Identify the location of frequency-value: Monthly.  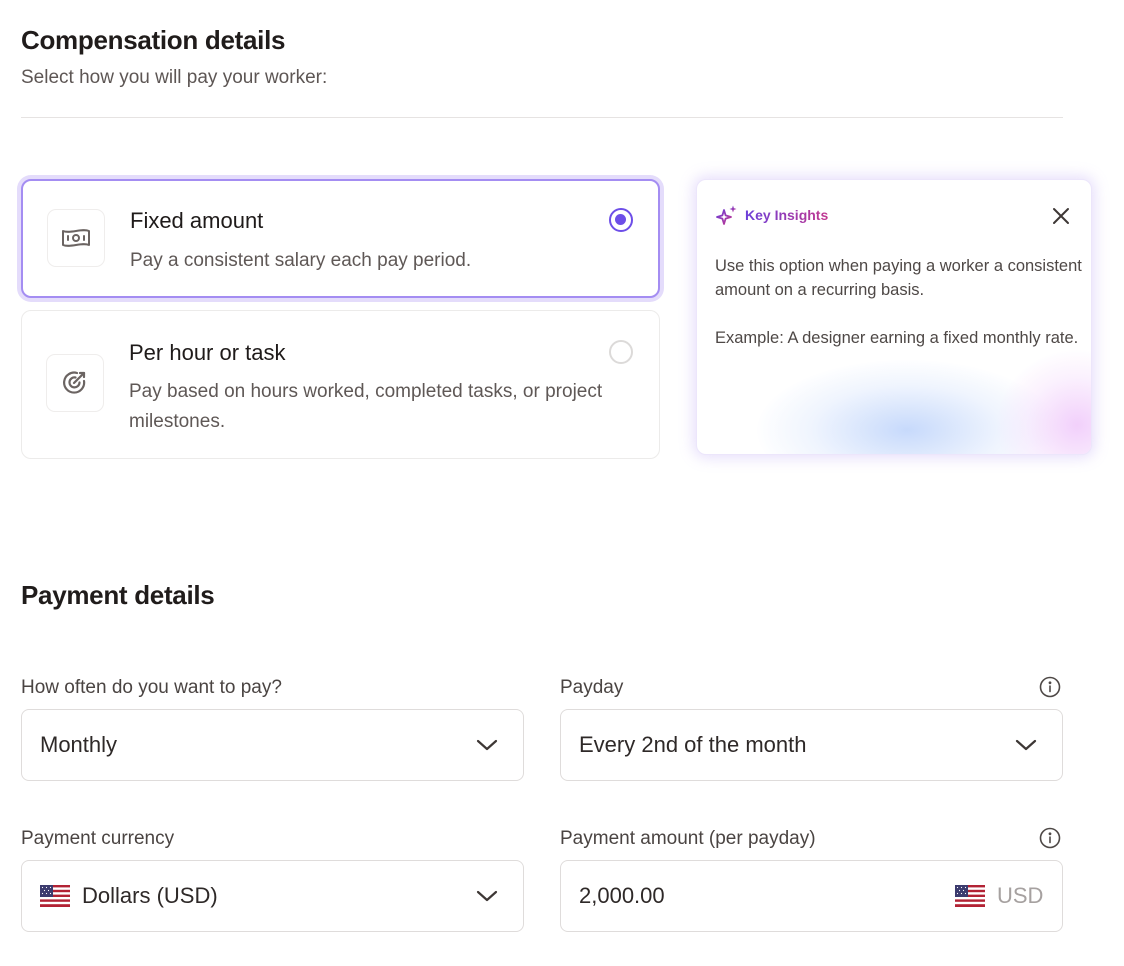
(79, 744).